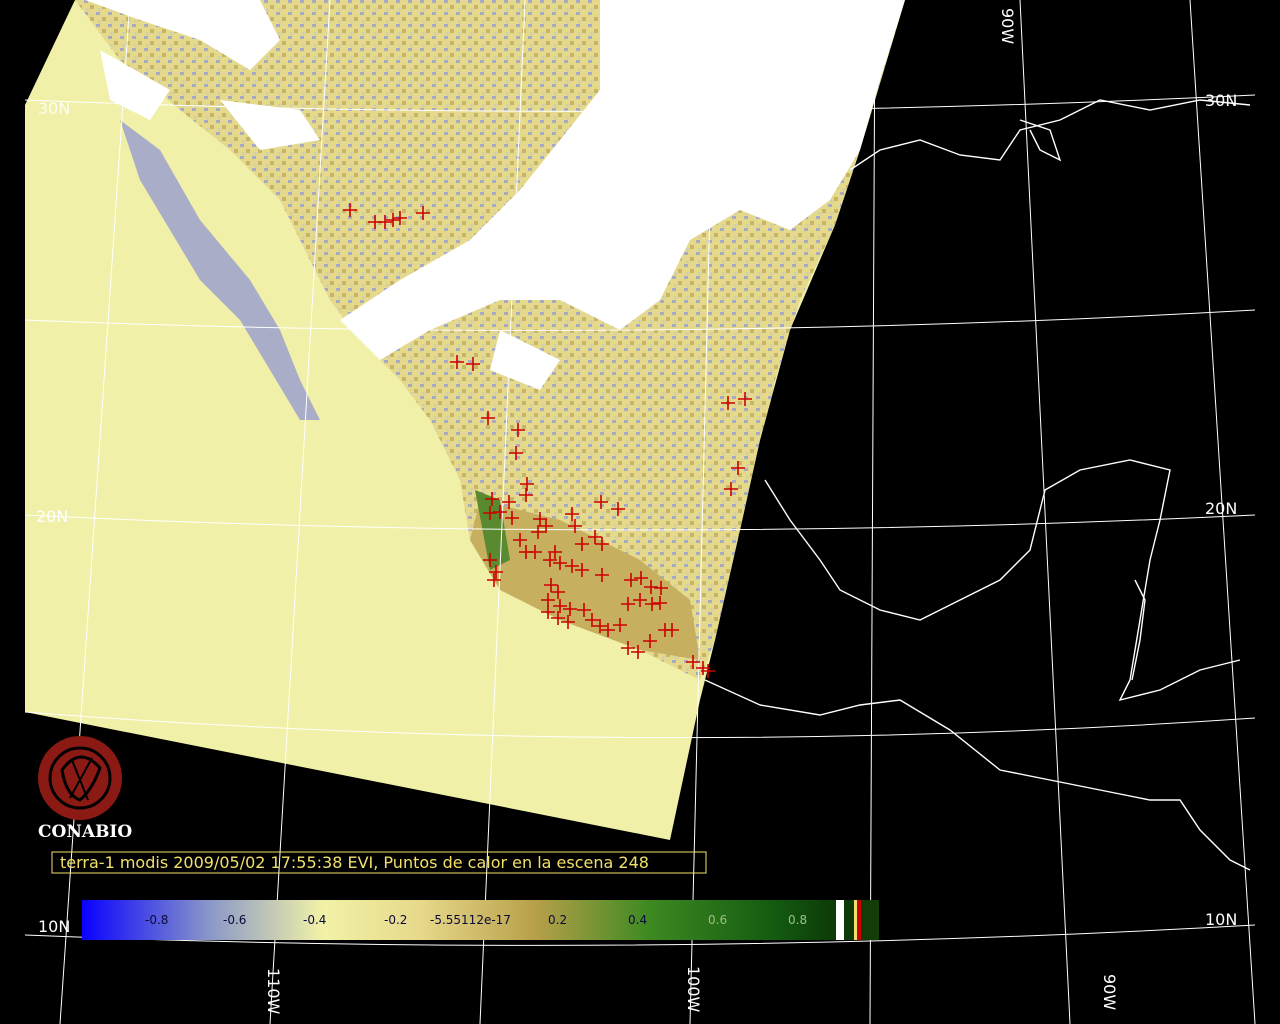  What do you see at coordinates (717, 920) in the screenshot?
I see `colorbar-tick: 0.6` at bounding box center [717, 920].